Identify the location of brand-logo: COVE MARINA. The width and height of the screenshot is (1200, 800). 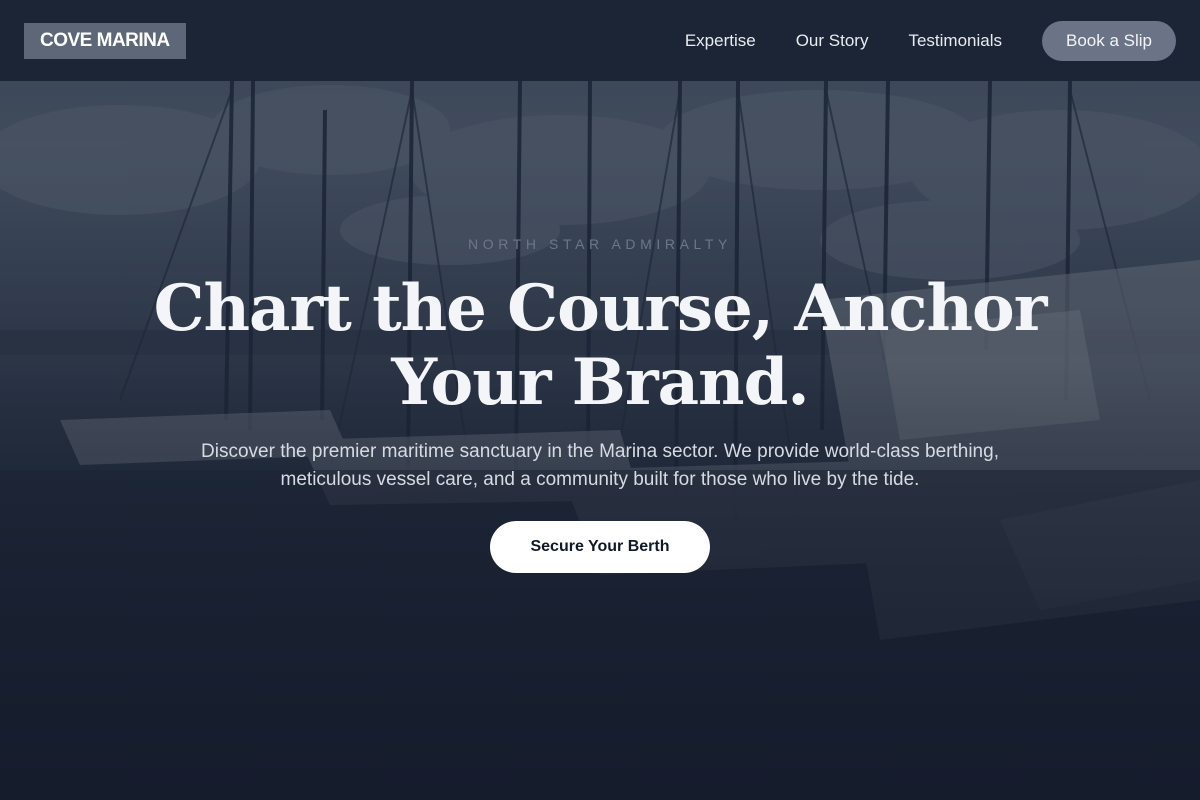
(105, 40).